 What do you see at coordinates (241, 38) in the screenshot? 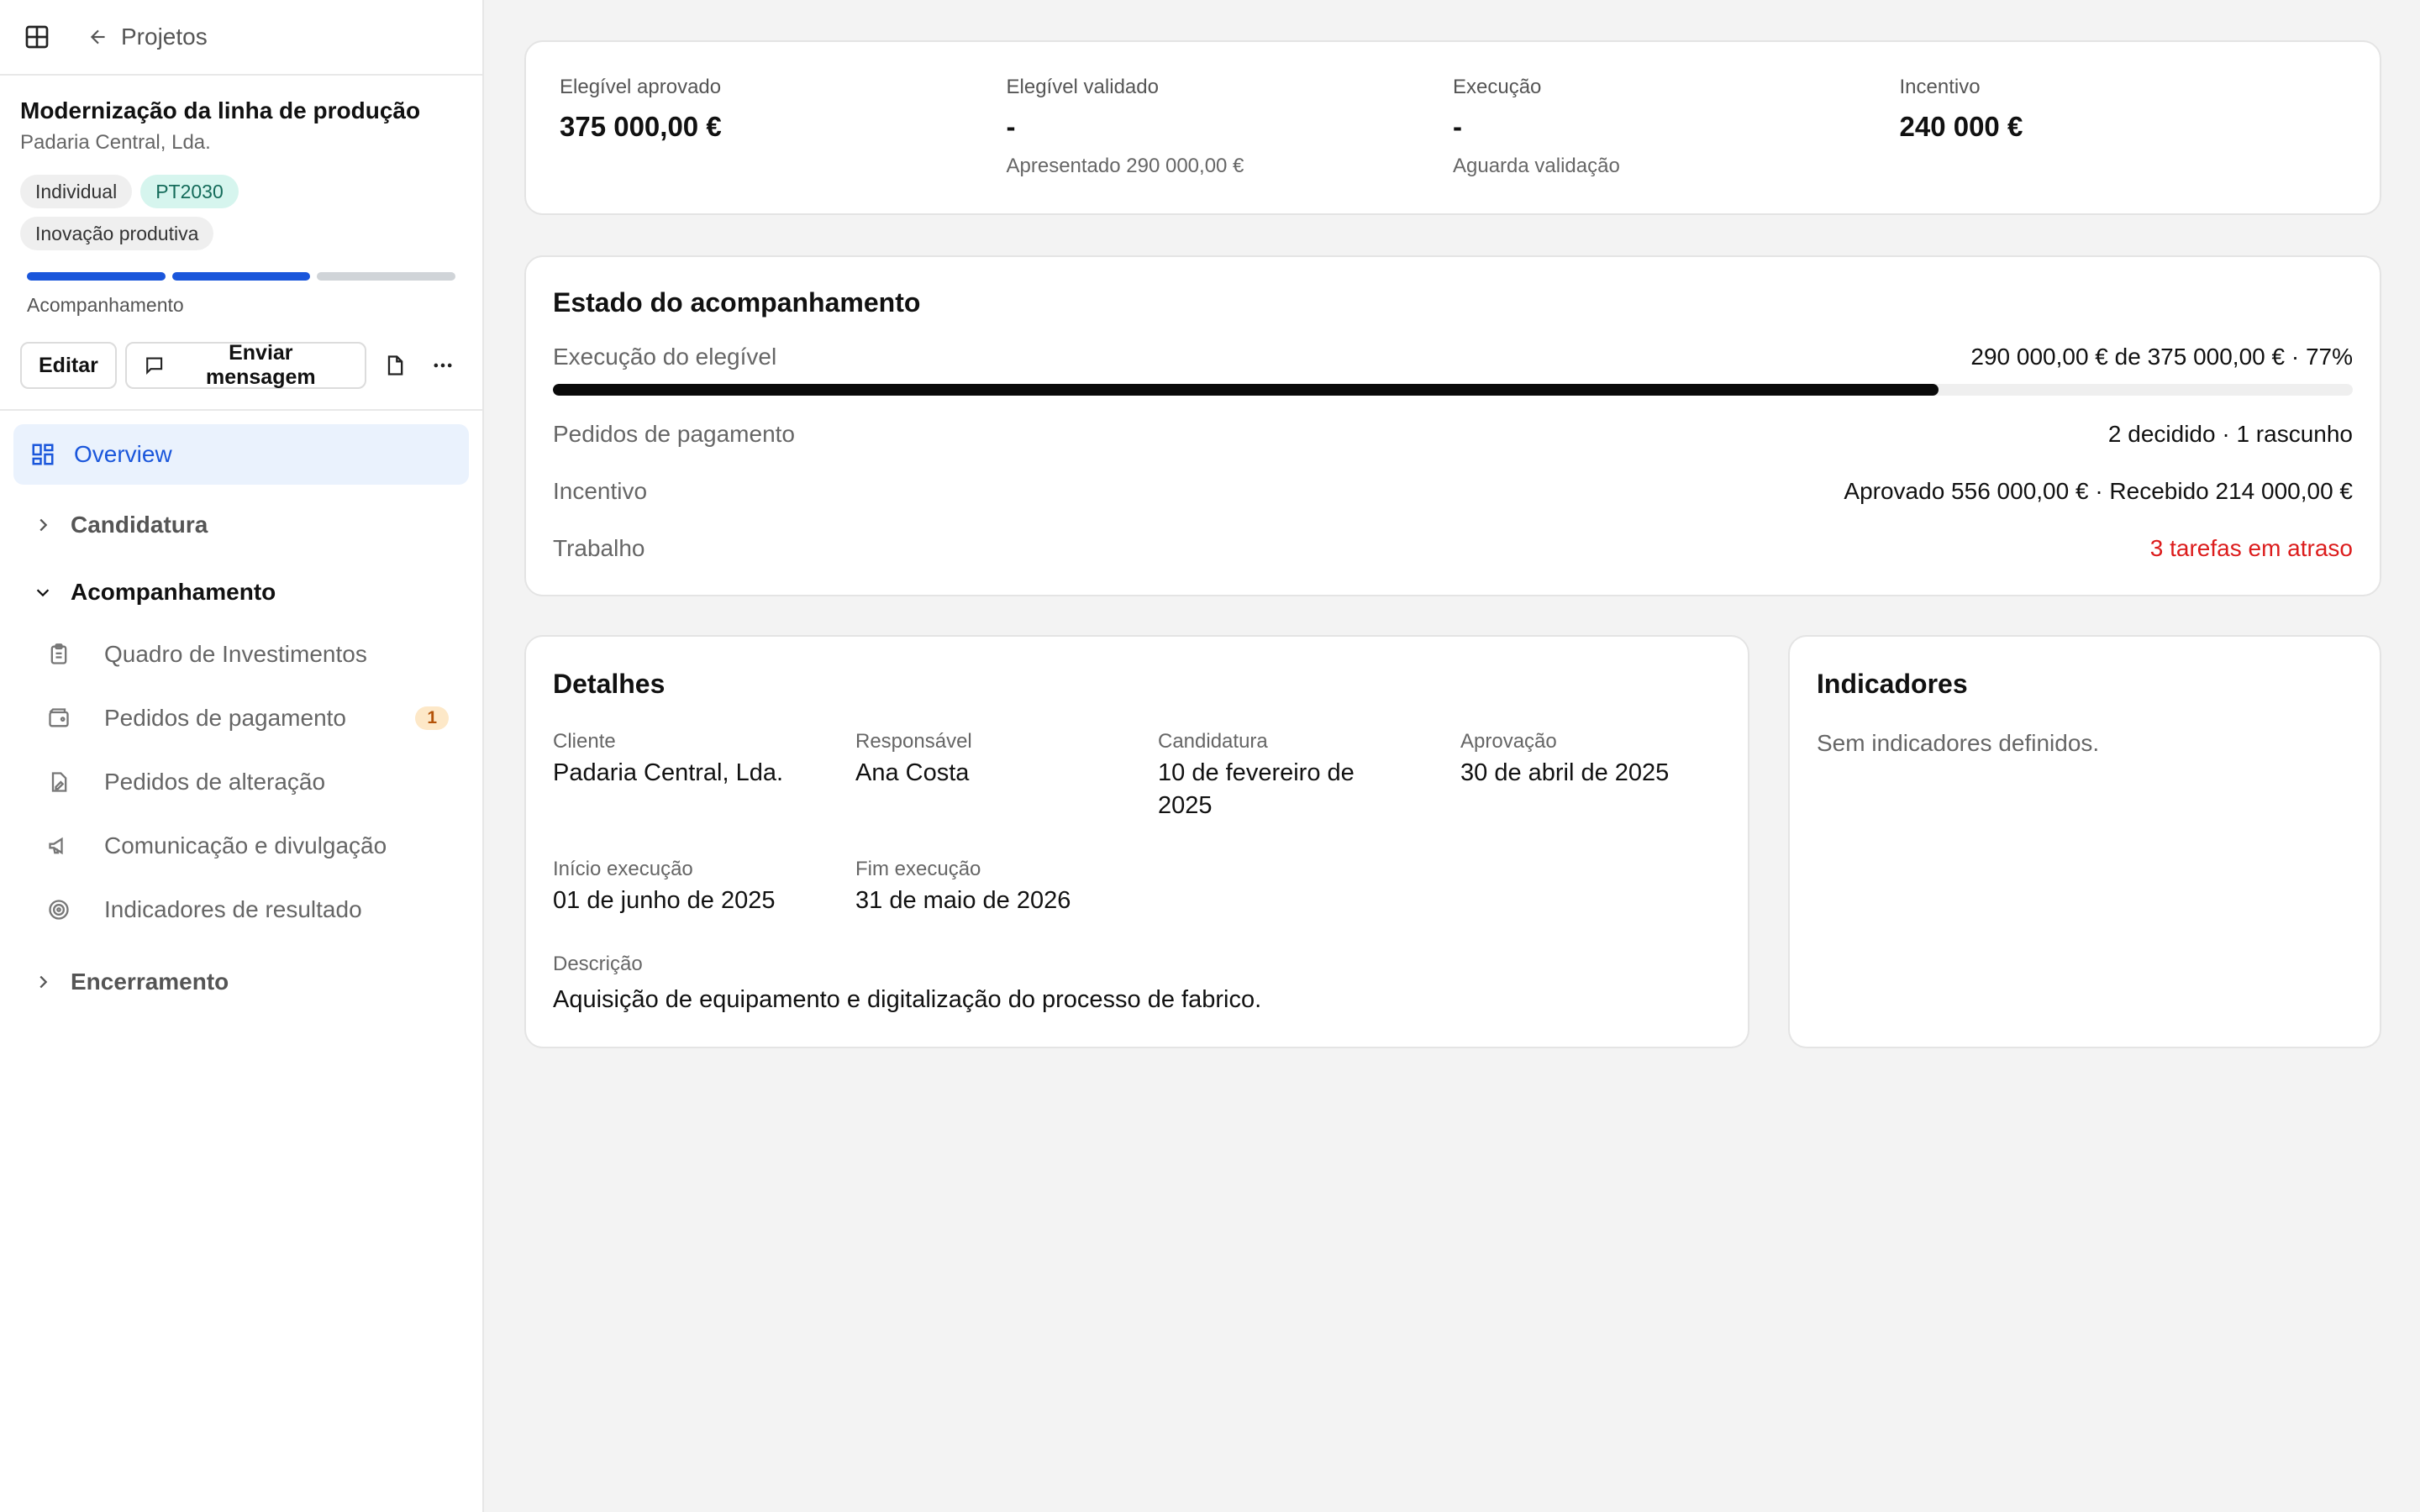
I see `sidebar-topbar: Projetos` at bounding box center [241, 38].